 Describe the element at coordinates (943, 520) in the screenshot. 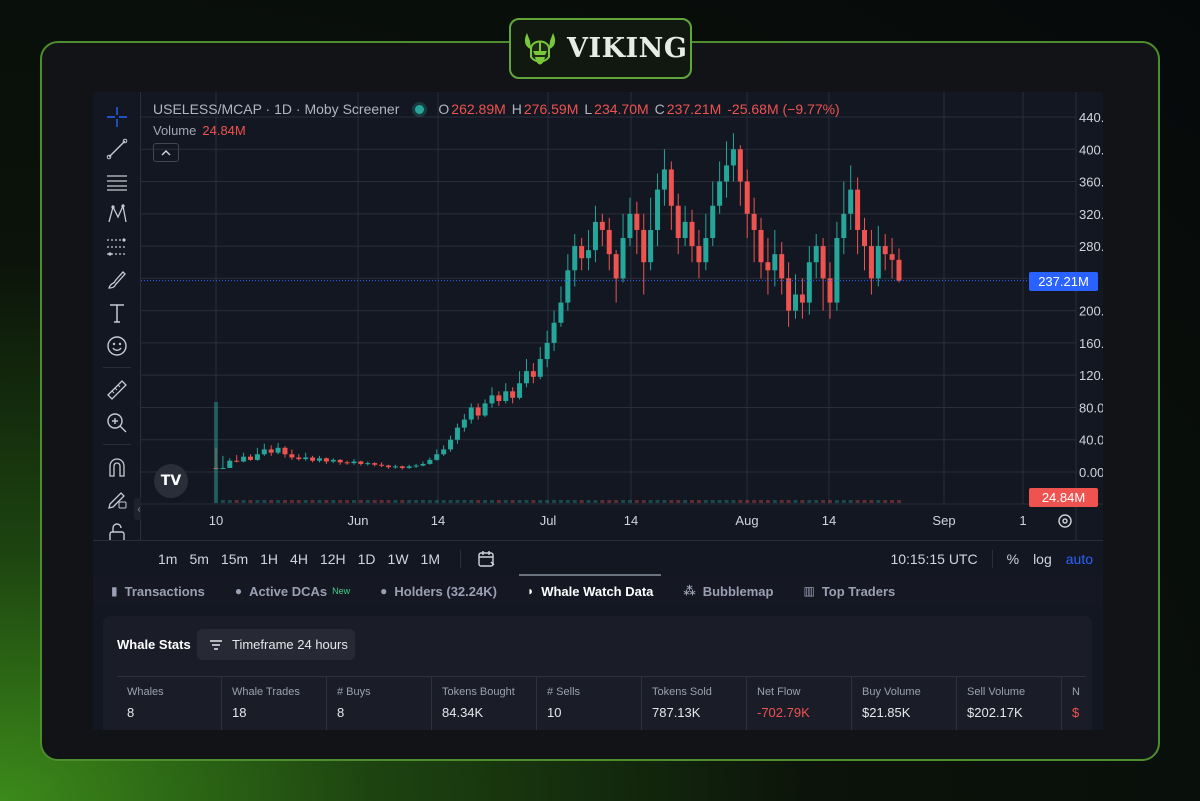

I see `x-tick-label: Sep` at that location.